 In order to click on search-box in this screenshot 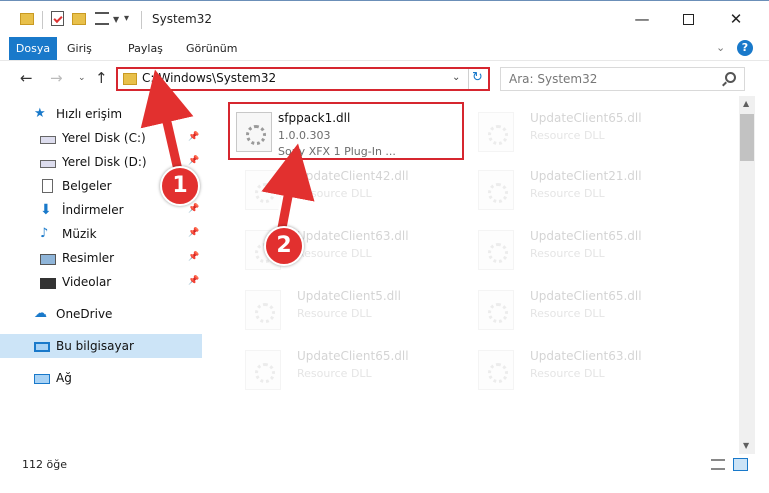, I will do `click(622, 79)`.